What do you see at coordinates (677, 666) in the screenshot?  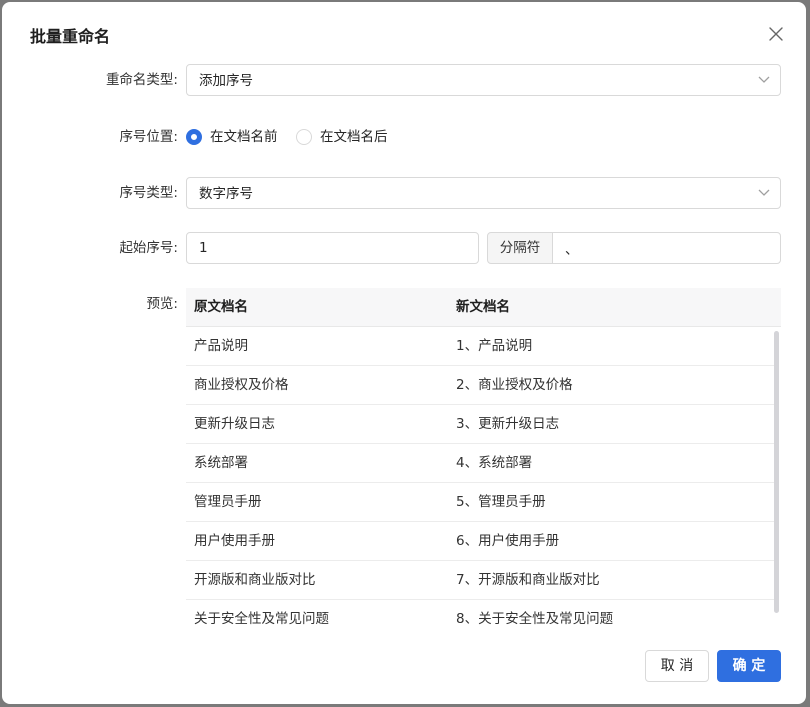 I see `cancel-button: 取 消` at bounding box center [677, 666].